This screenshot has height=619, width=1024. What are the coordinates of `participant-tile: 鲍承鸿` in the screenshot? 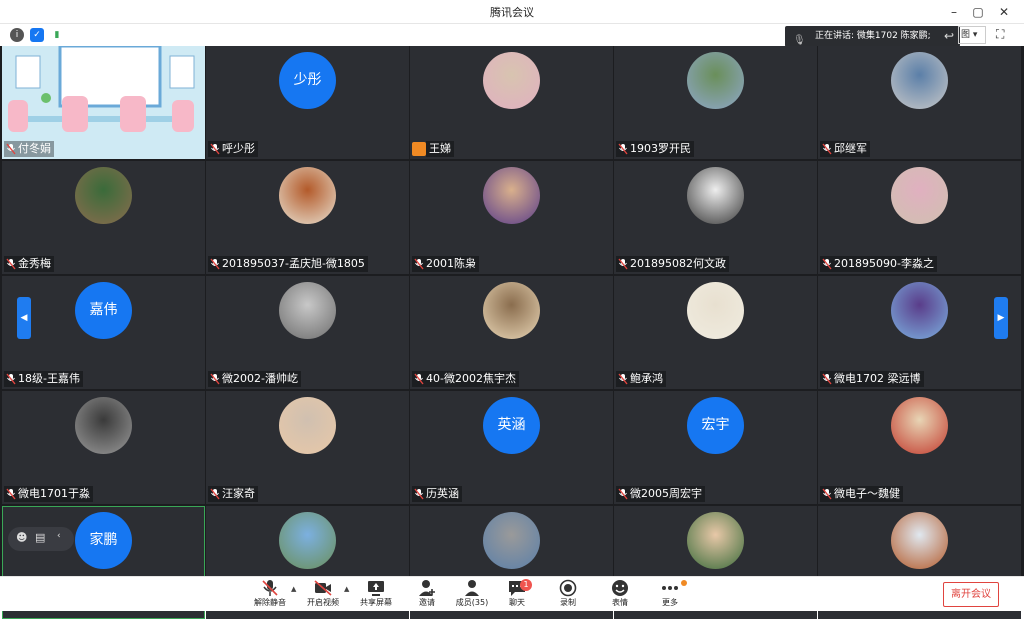 It's located at (715, 332).